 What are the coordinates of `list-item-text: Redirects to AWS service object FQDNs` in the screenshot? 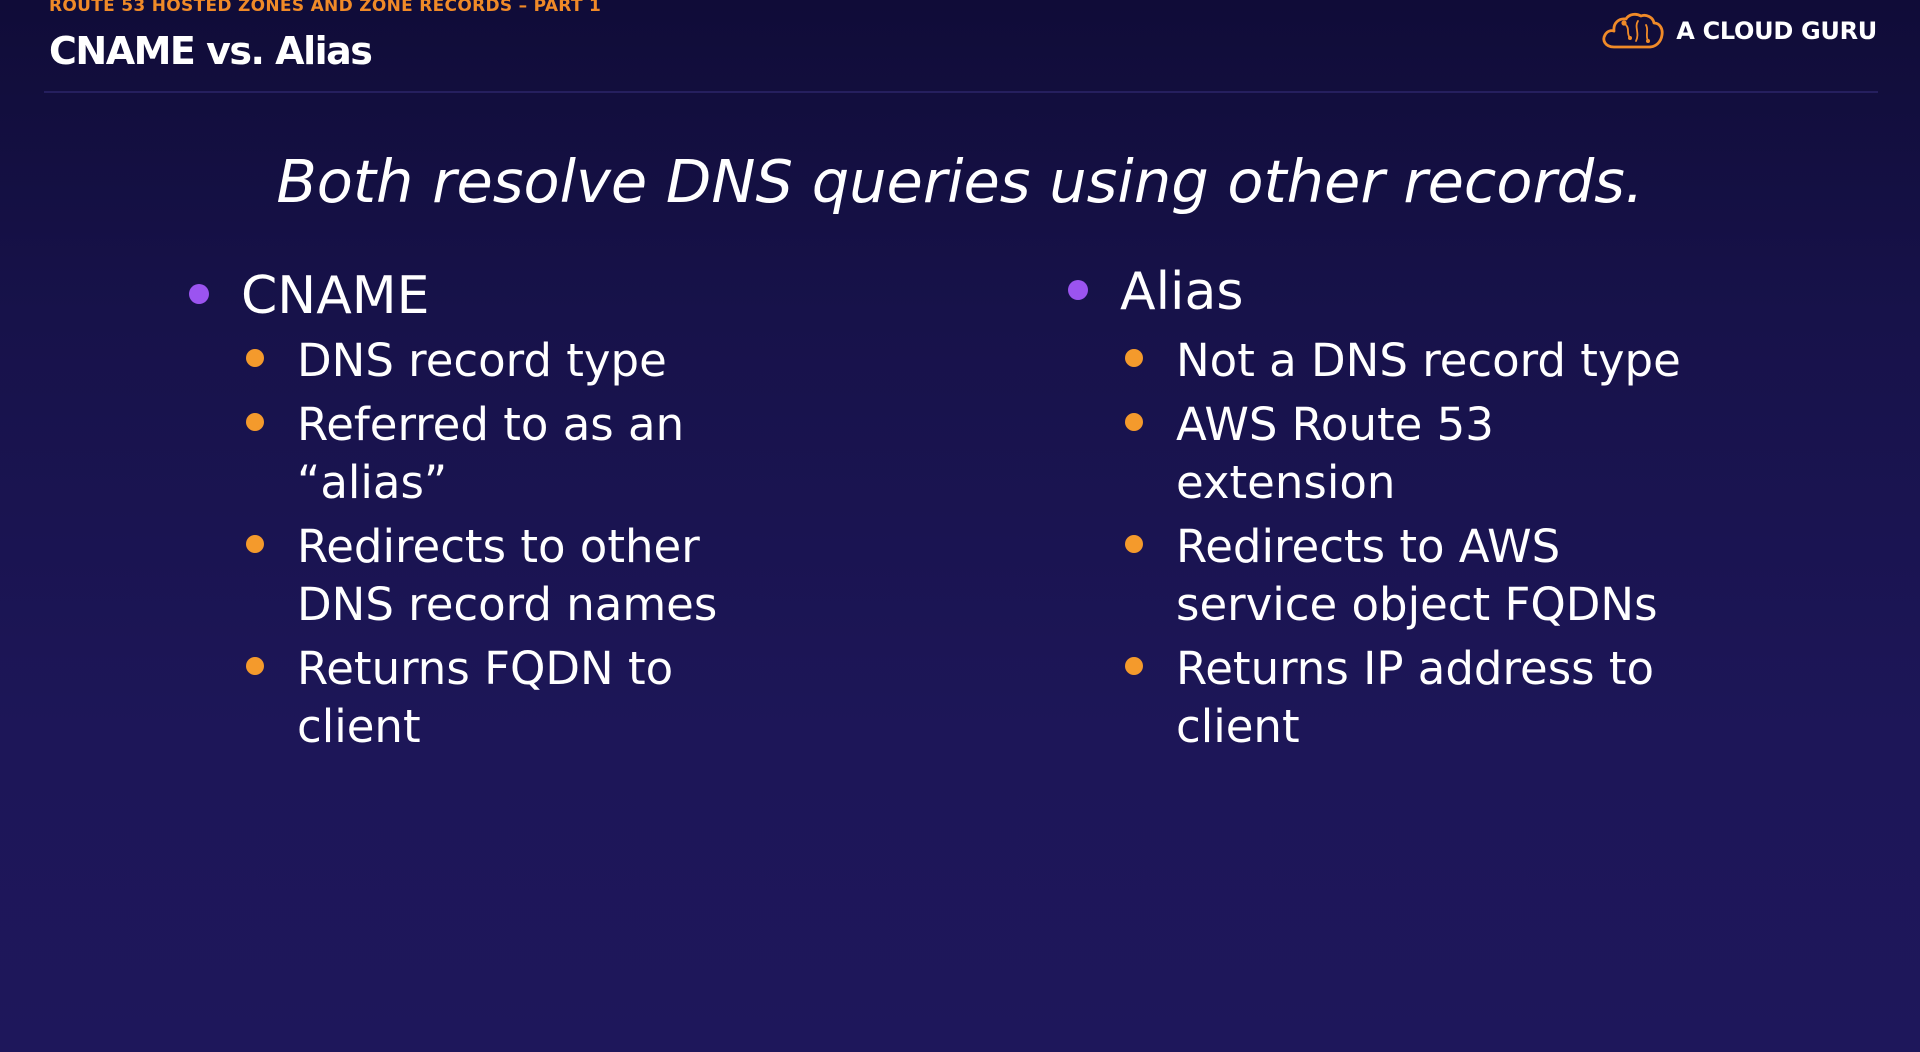 It's located at (1417, 575).